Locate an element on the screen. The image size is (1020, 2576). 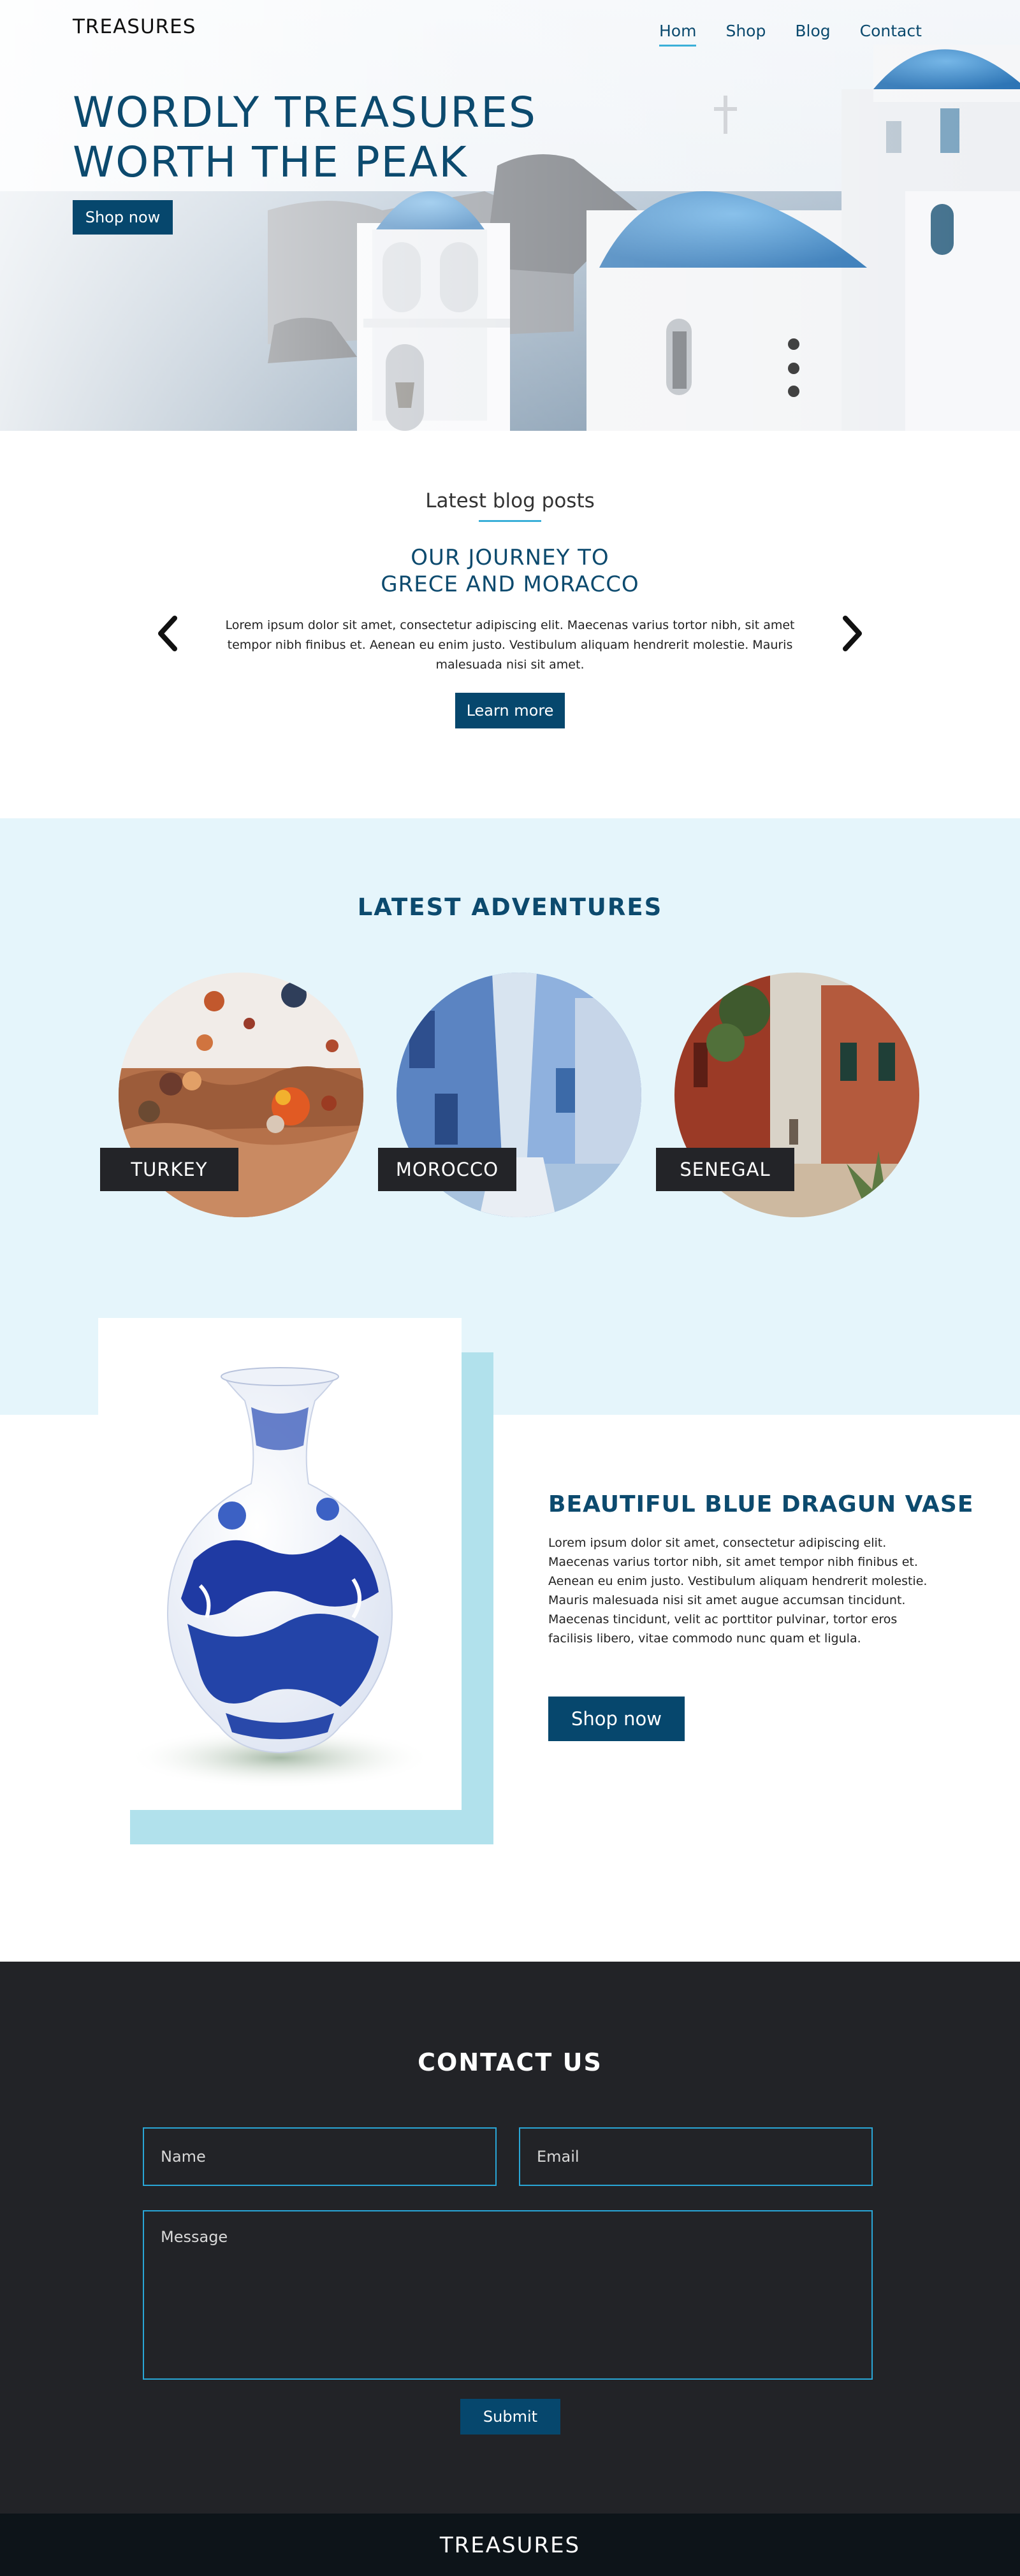
chevron-right-icon is located at coordinates (852, 633).